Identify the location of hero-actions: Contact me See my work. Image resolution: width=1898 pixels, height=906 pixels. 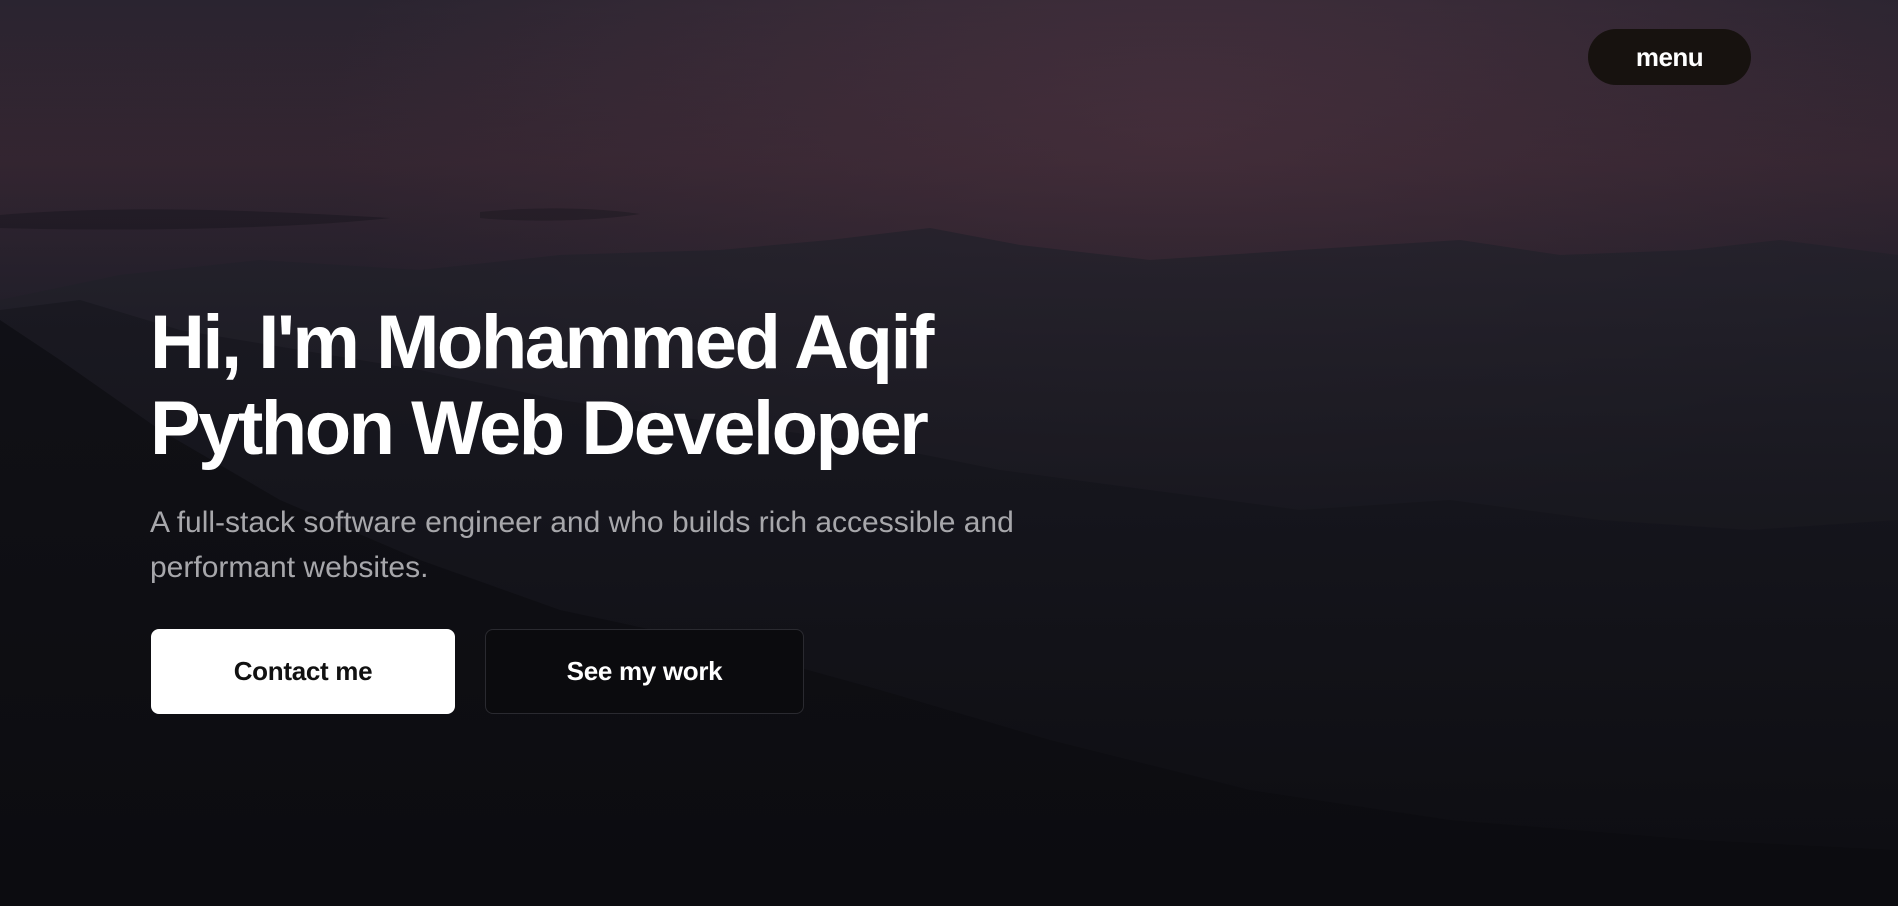
(477, 671).